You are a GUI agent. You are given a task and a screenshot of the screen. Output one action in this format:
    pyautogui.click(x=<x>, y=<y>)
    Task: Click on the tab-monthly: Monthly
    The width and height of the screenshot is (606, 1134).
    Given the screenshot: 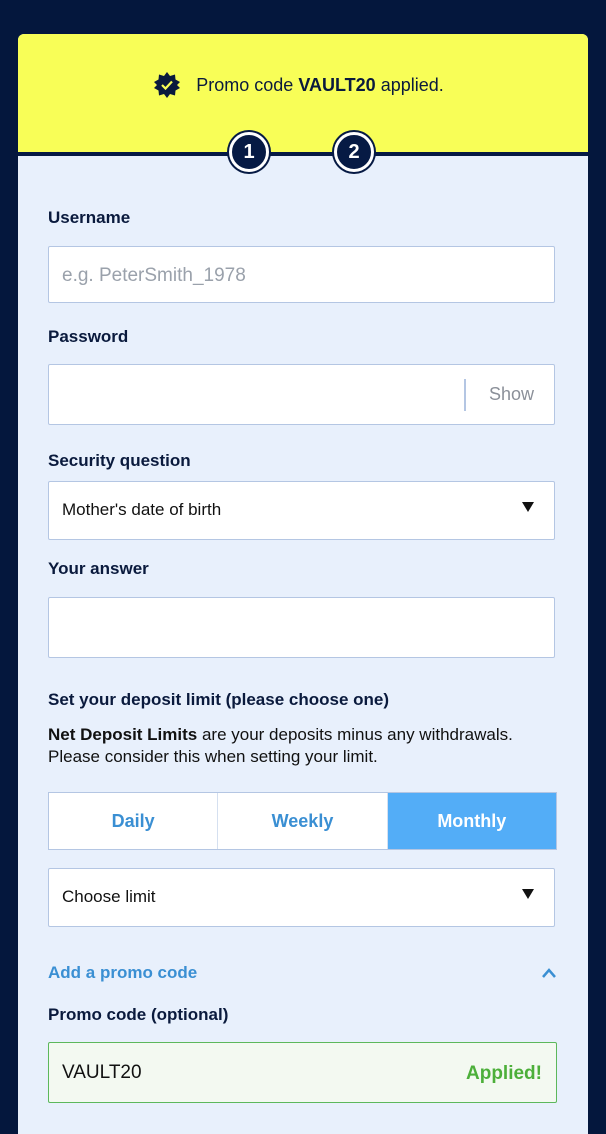 What is the action you would take?
    pyautogui.click(x=471, y=821)
    